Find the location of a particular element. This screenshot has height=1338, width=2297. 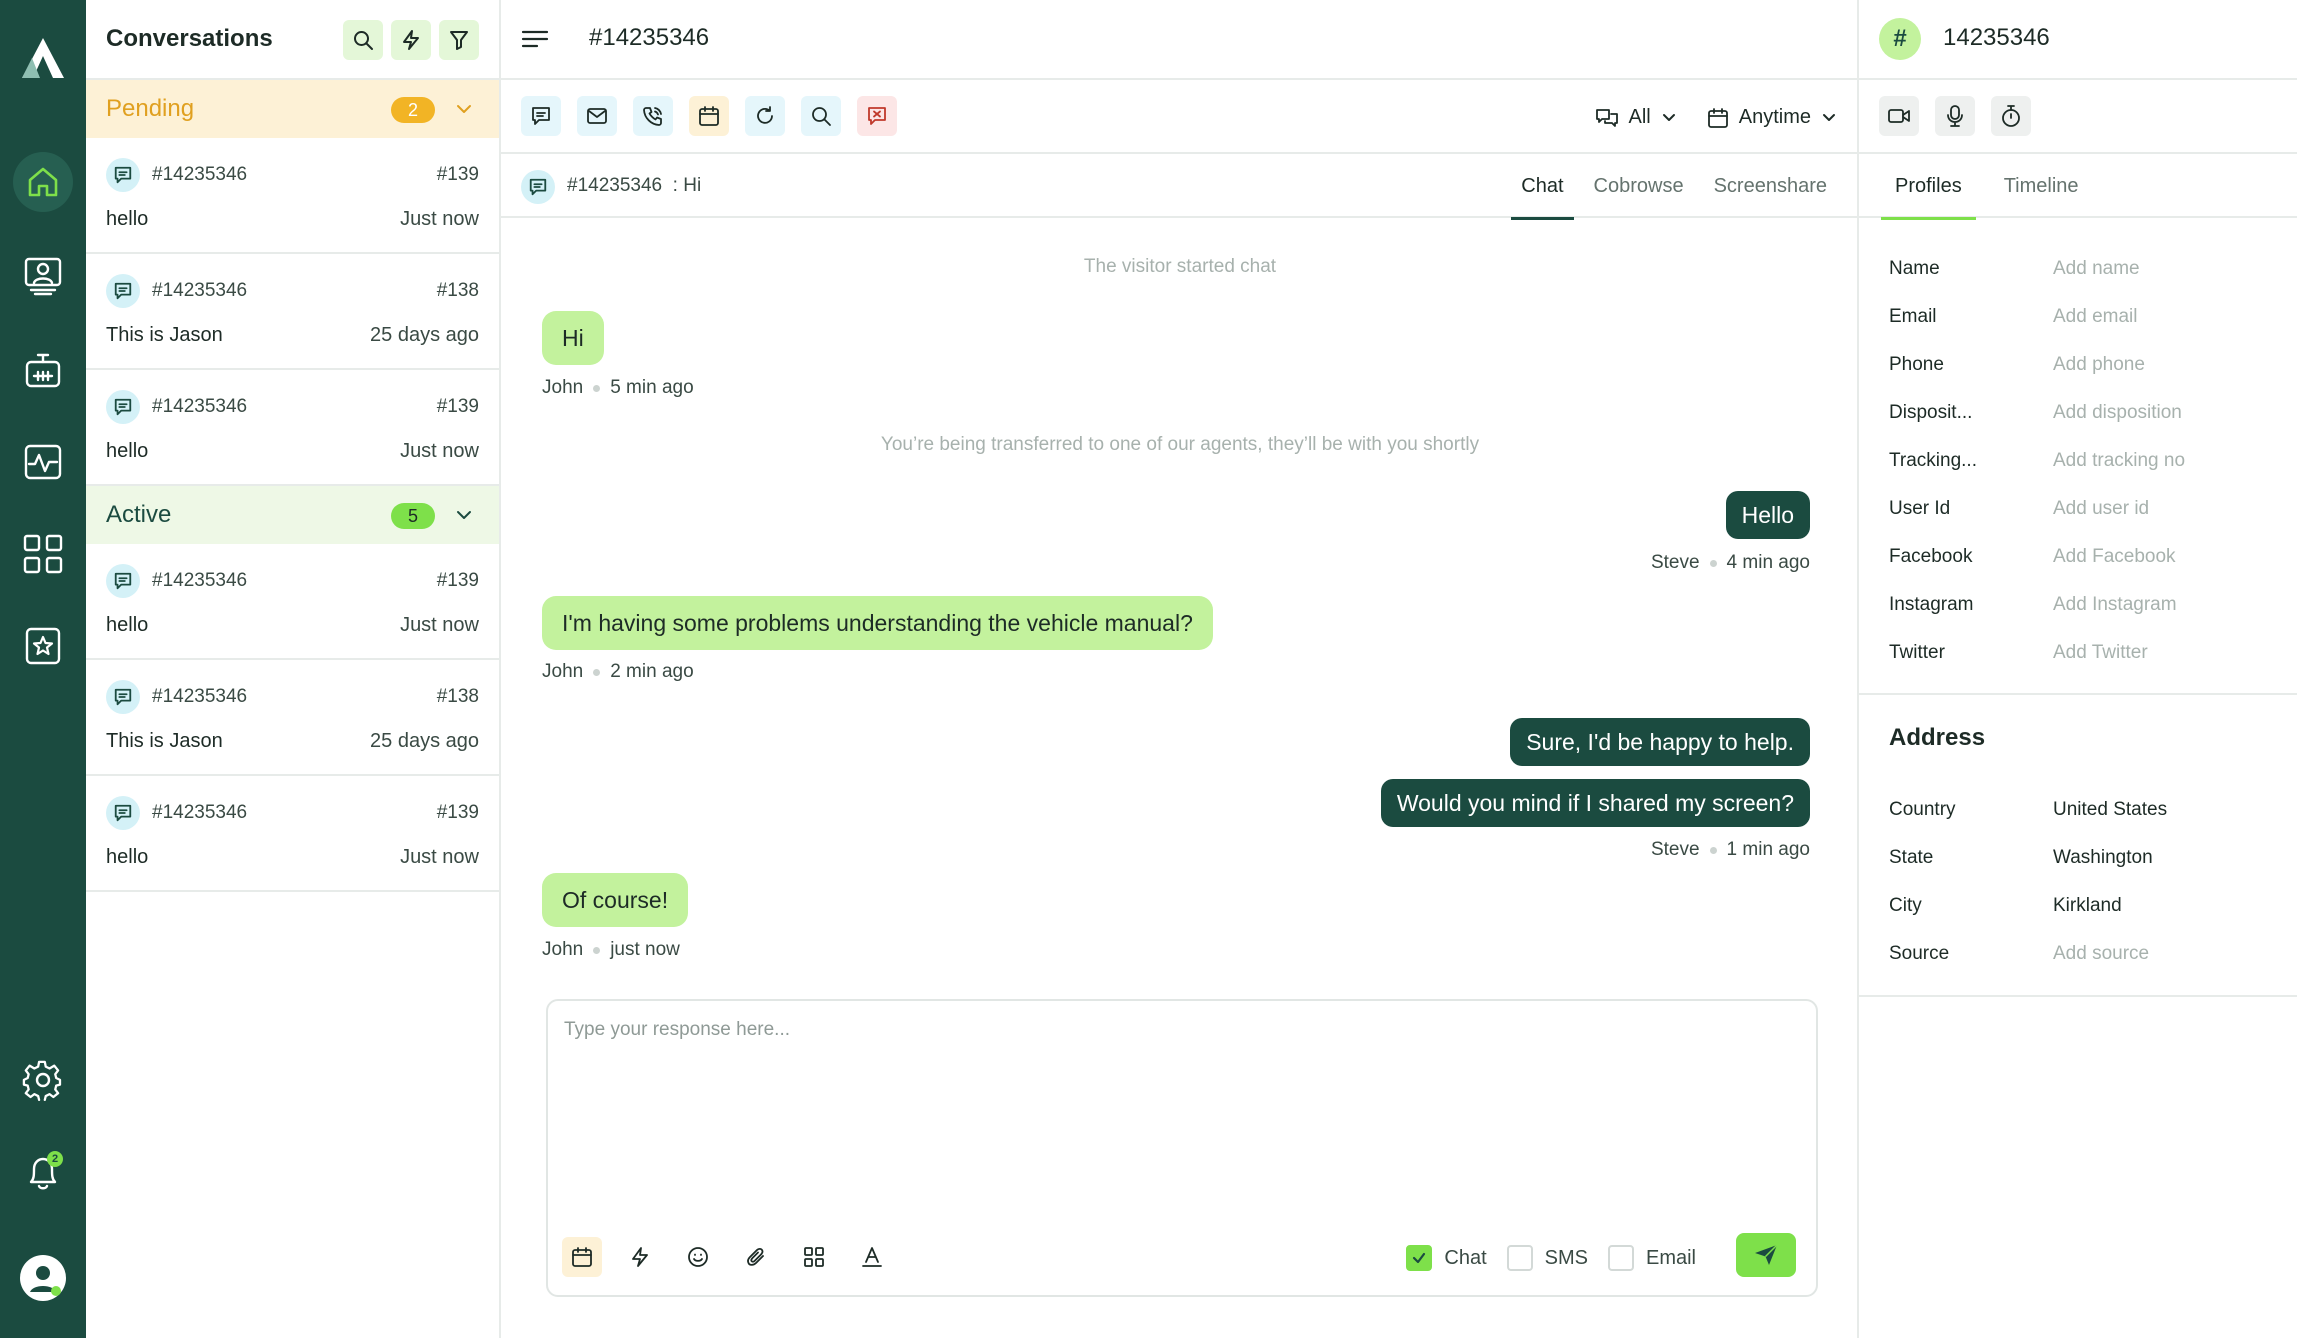

field-value: Add Facebook is located at coordinates (2114, 557).